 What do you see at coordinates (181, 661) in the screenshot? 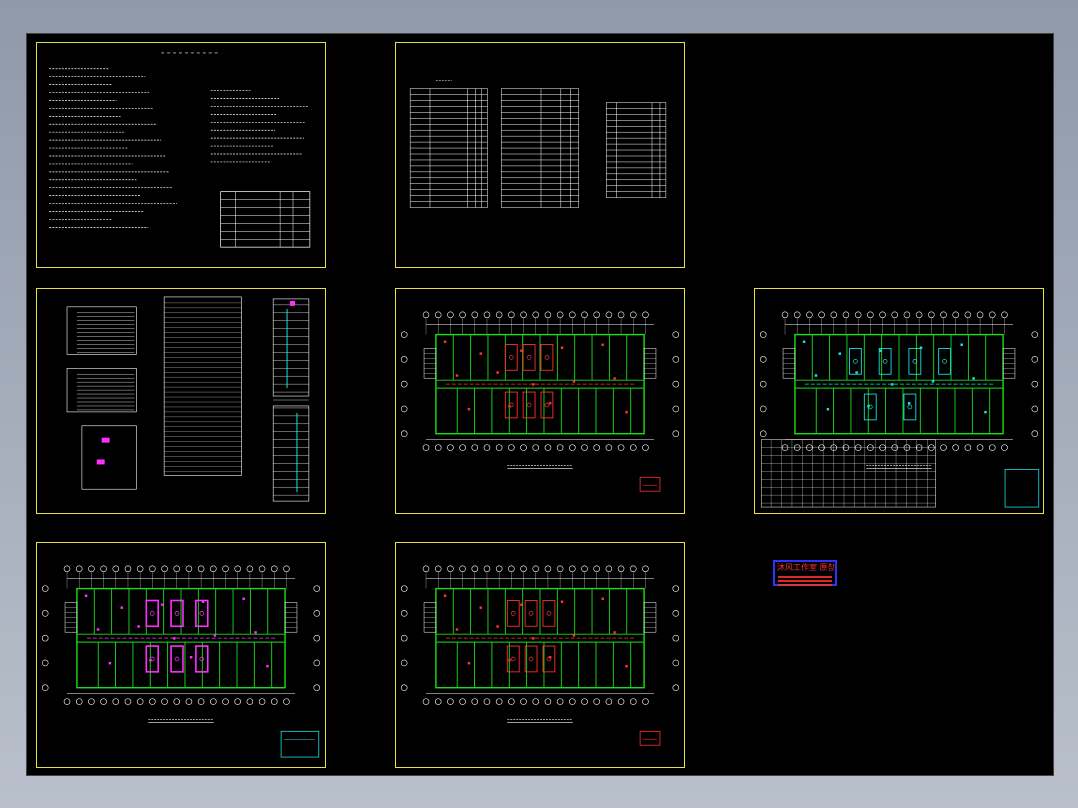
I see `floor-plan-3-graphic` at bounding box center [181, 661].